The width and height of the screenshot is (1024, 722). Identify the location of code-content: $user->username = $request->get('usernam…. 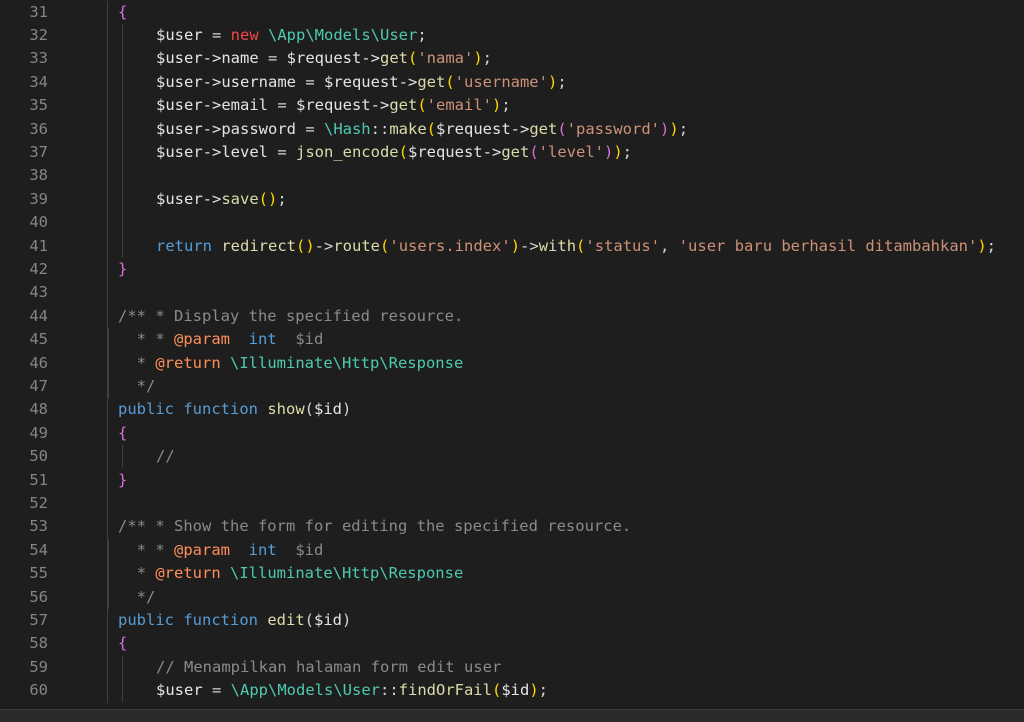
(361, 82).